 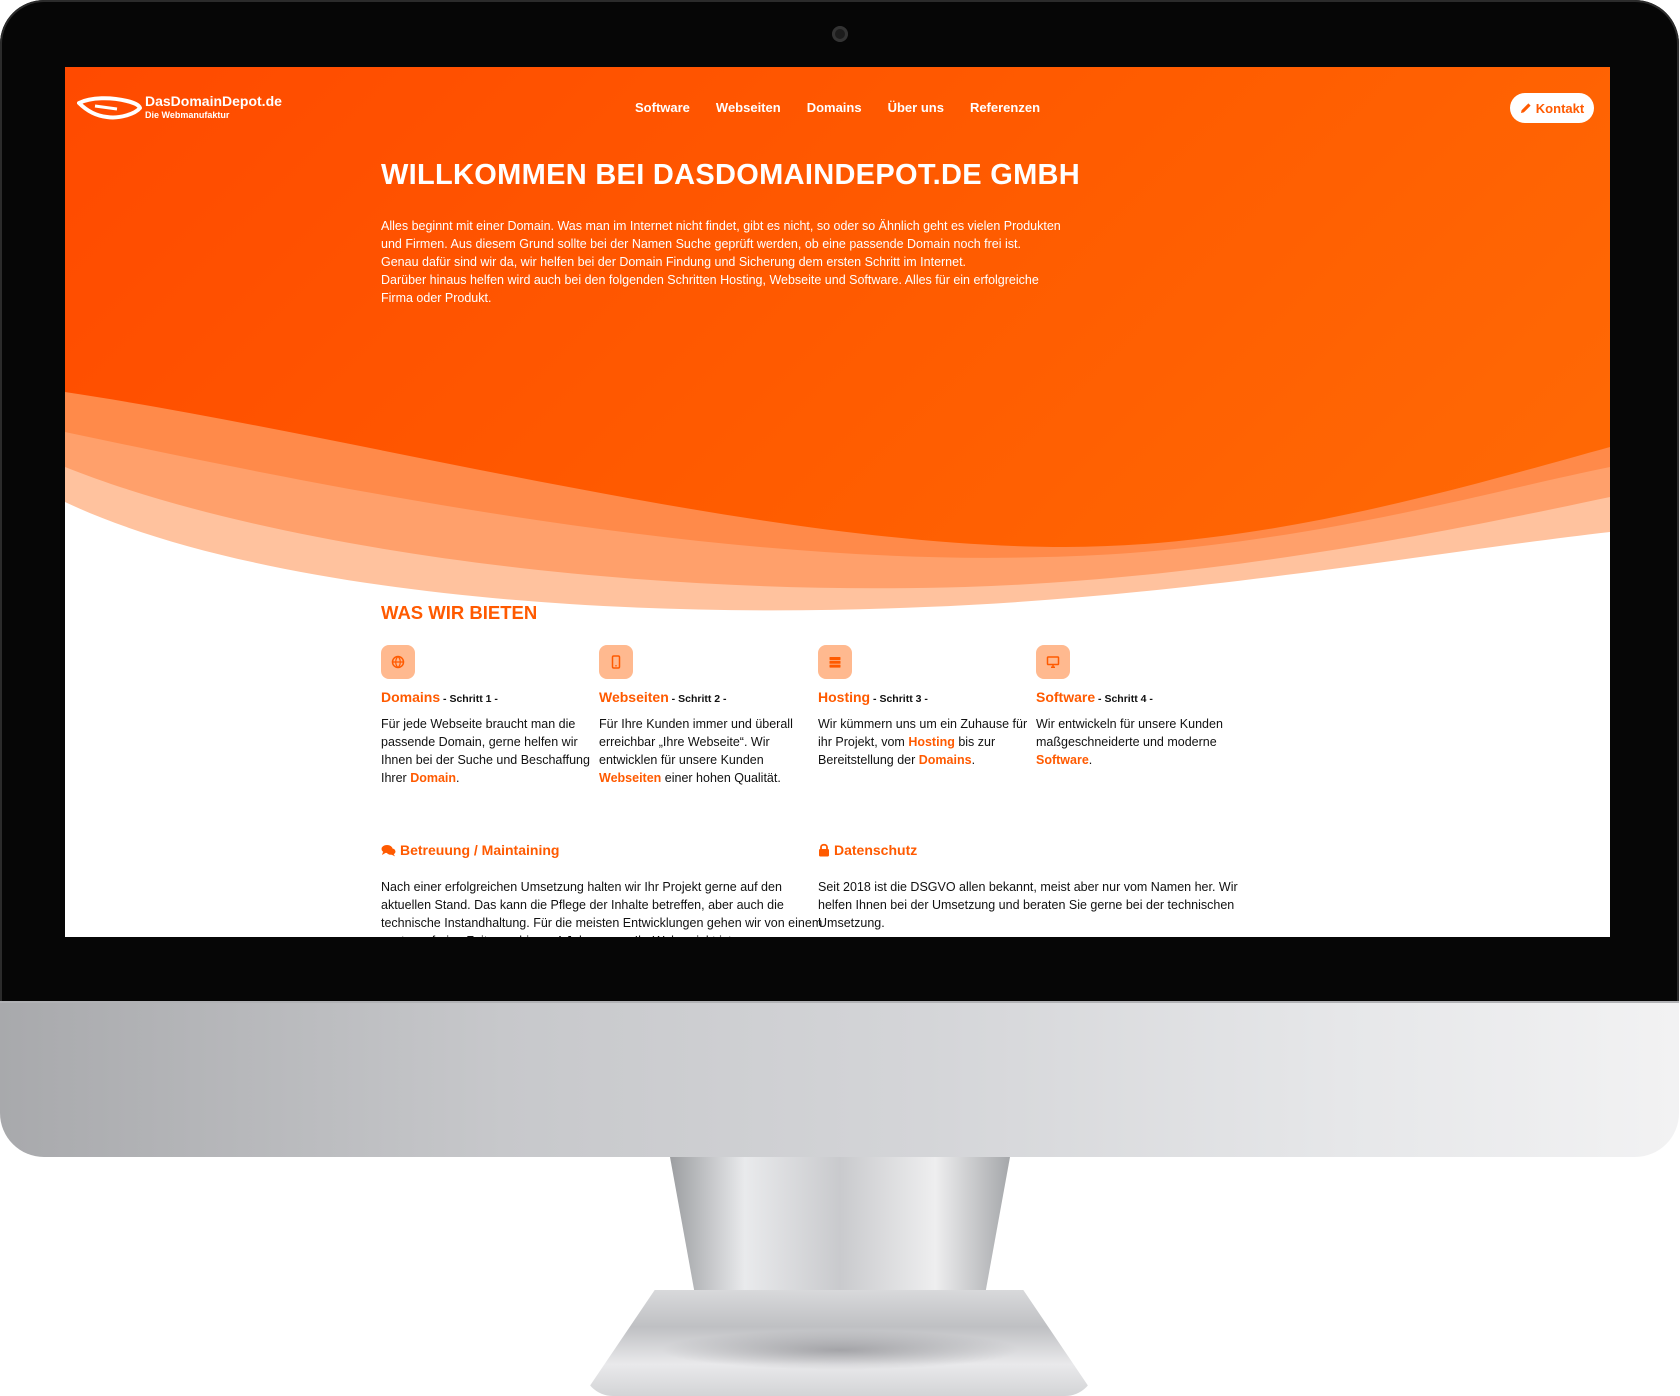 I want to click on inline-link: Webseiten, so click(x=630, y=778).